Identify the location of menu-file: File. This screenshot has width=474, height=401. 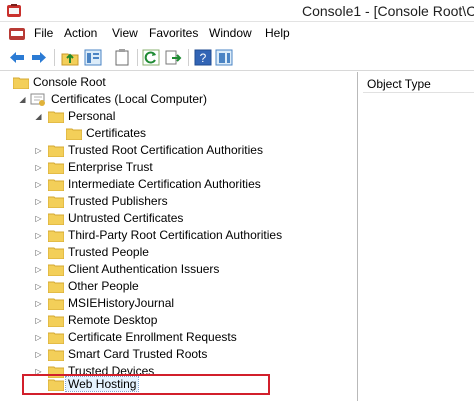
(43, 33).